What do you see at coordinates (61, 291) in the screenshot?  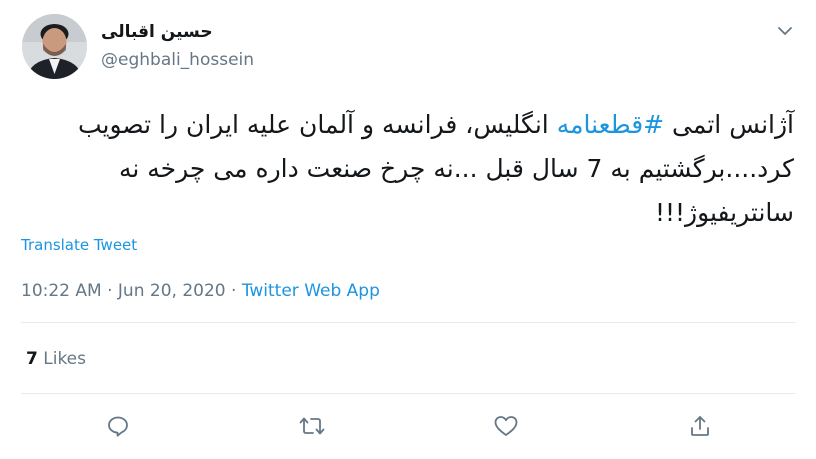 I see `tweet-time: 10:22 AM` at bounding box center [61, 291].